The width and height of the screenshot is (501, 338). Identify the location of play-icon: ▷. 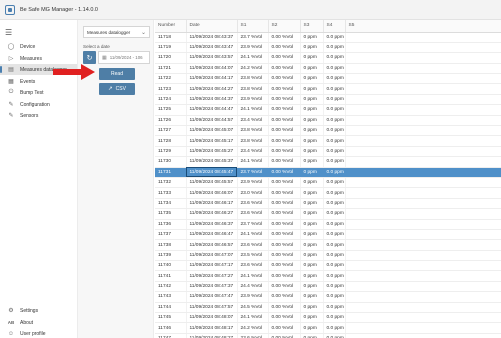
(11, 59).